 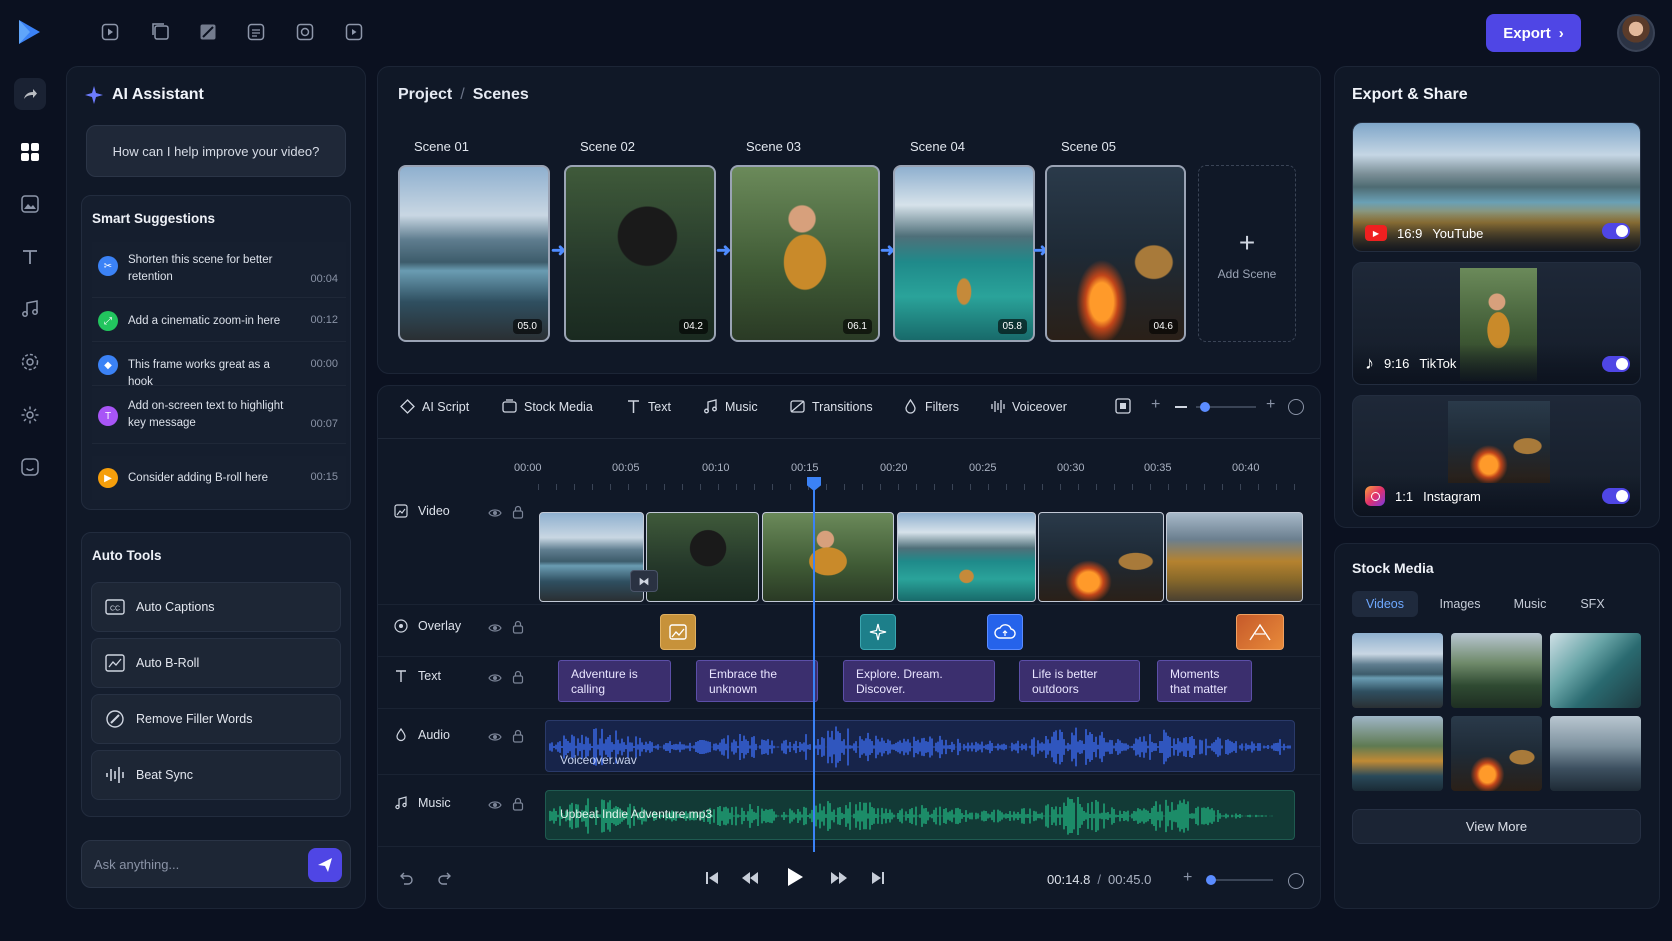 I want to click on edit-image-icon, so click(x=208, y=32).